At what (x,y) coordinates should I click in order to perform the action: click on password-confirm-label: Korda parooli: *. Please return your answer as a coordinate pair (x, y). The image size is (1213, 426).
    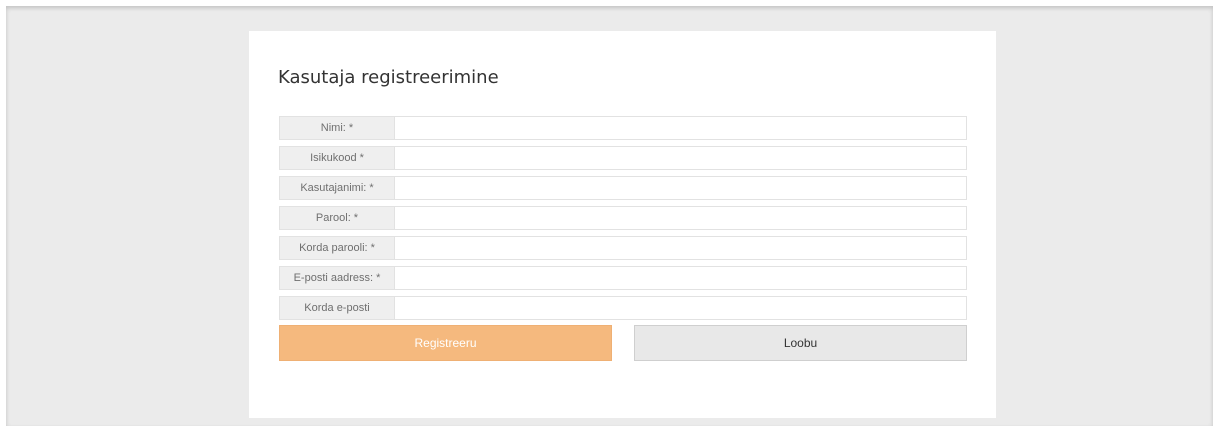
    Looking at the image, I should click on (336, 248).